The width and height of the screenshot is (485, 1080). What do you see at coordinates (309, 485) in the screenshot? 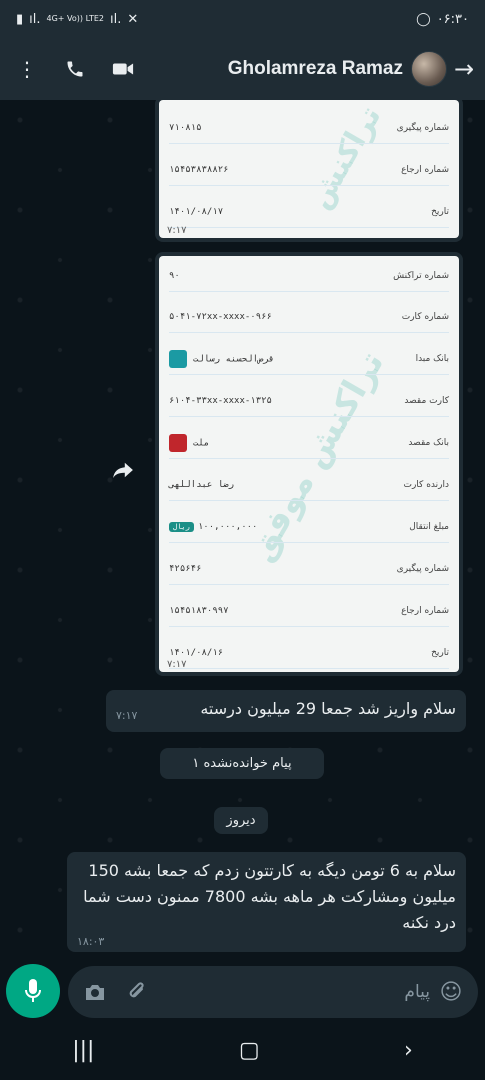
I see `receipt-row: رضا عبداللهی دارنده کارت` at bounding box center [309, 485].